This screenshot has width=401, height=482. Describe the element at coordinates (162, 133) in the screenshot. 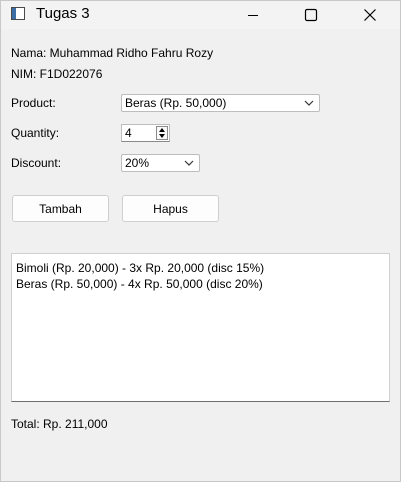

I see `spin-arrows-icon` at that location.